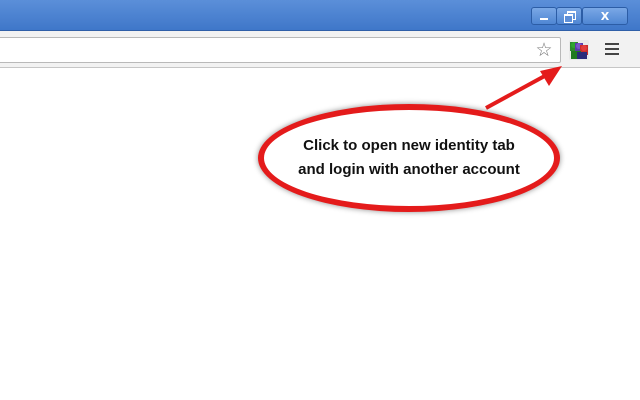 The height and width of the screenshot is (400, 640). Describe the element at coordinates (544, 16) in the screenshot. I see `minimize-button` at that location.